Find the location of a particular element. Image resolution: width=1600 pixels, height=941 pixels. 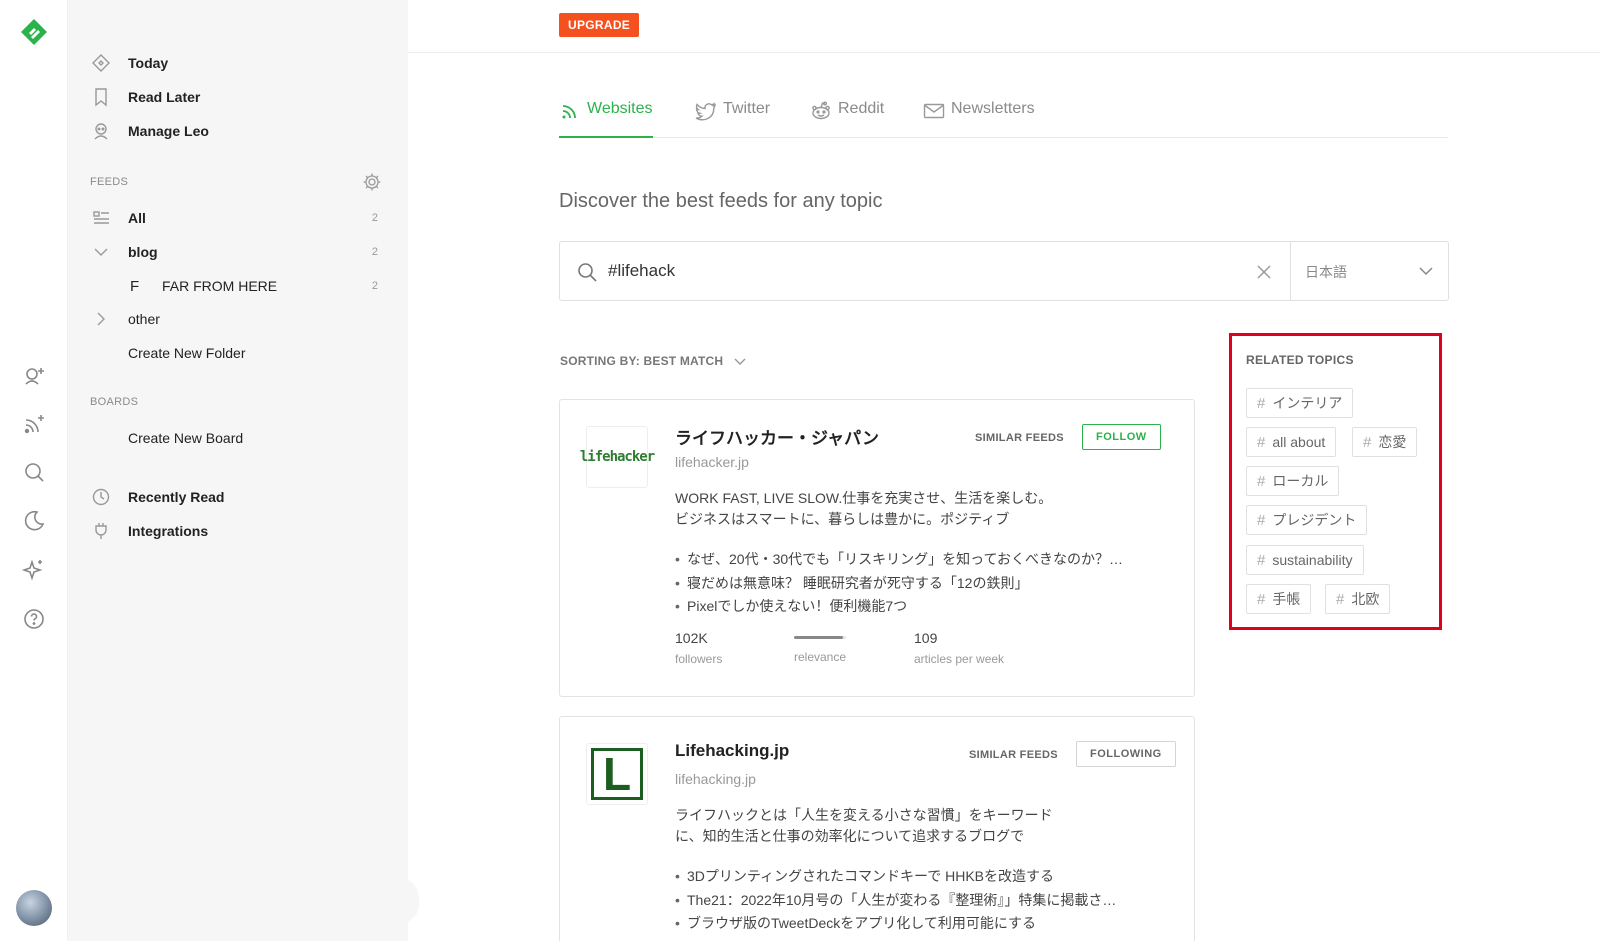

lifehacking-logo: L is located at coordinates (617, 774).